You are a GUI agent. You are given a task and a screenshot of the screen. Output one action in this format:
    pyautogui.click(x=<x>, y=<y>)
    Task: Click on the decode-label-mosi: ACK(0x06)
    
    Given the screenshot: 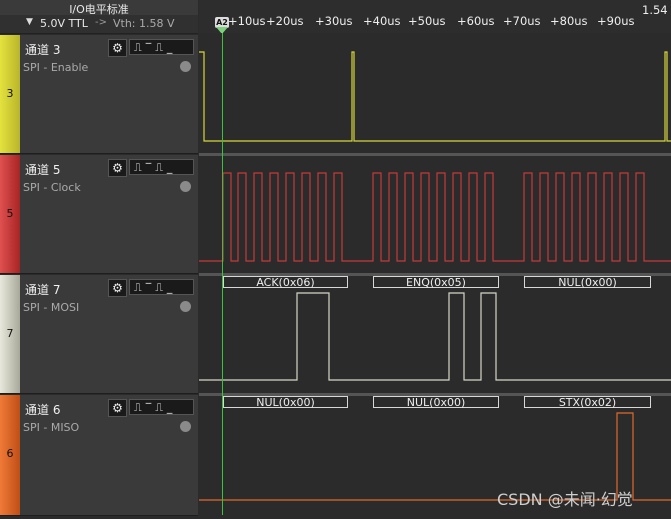 What is the action you would take?
    pyautogui.click(x=285, y=282)
    